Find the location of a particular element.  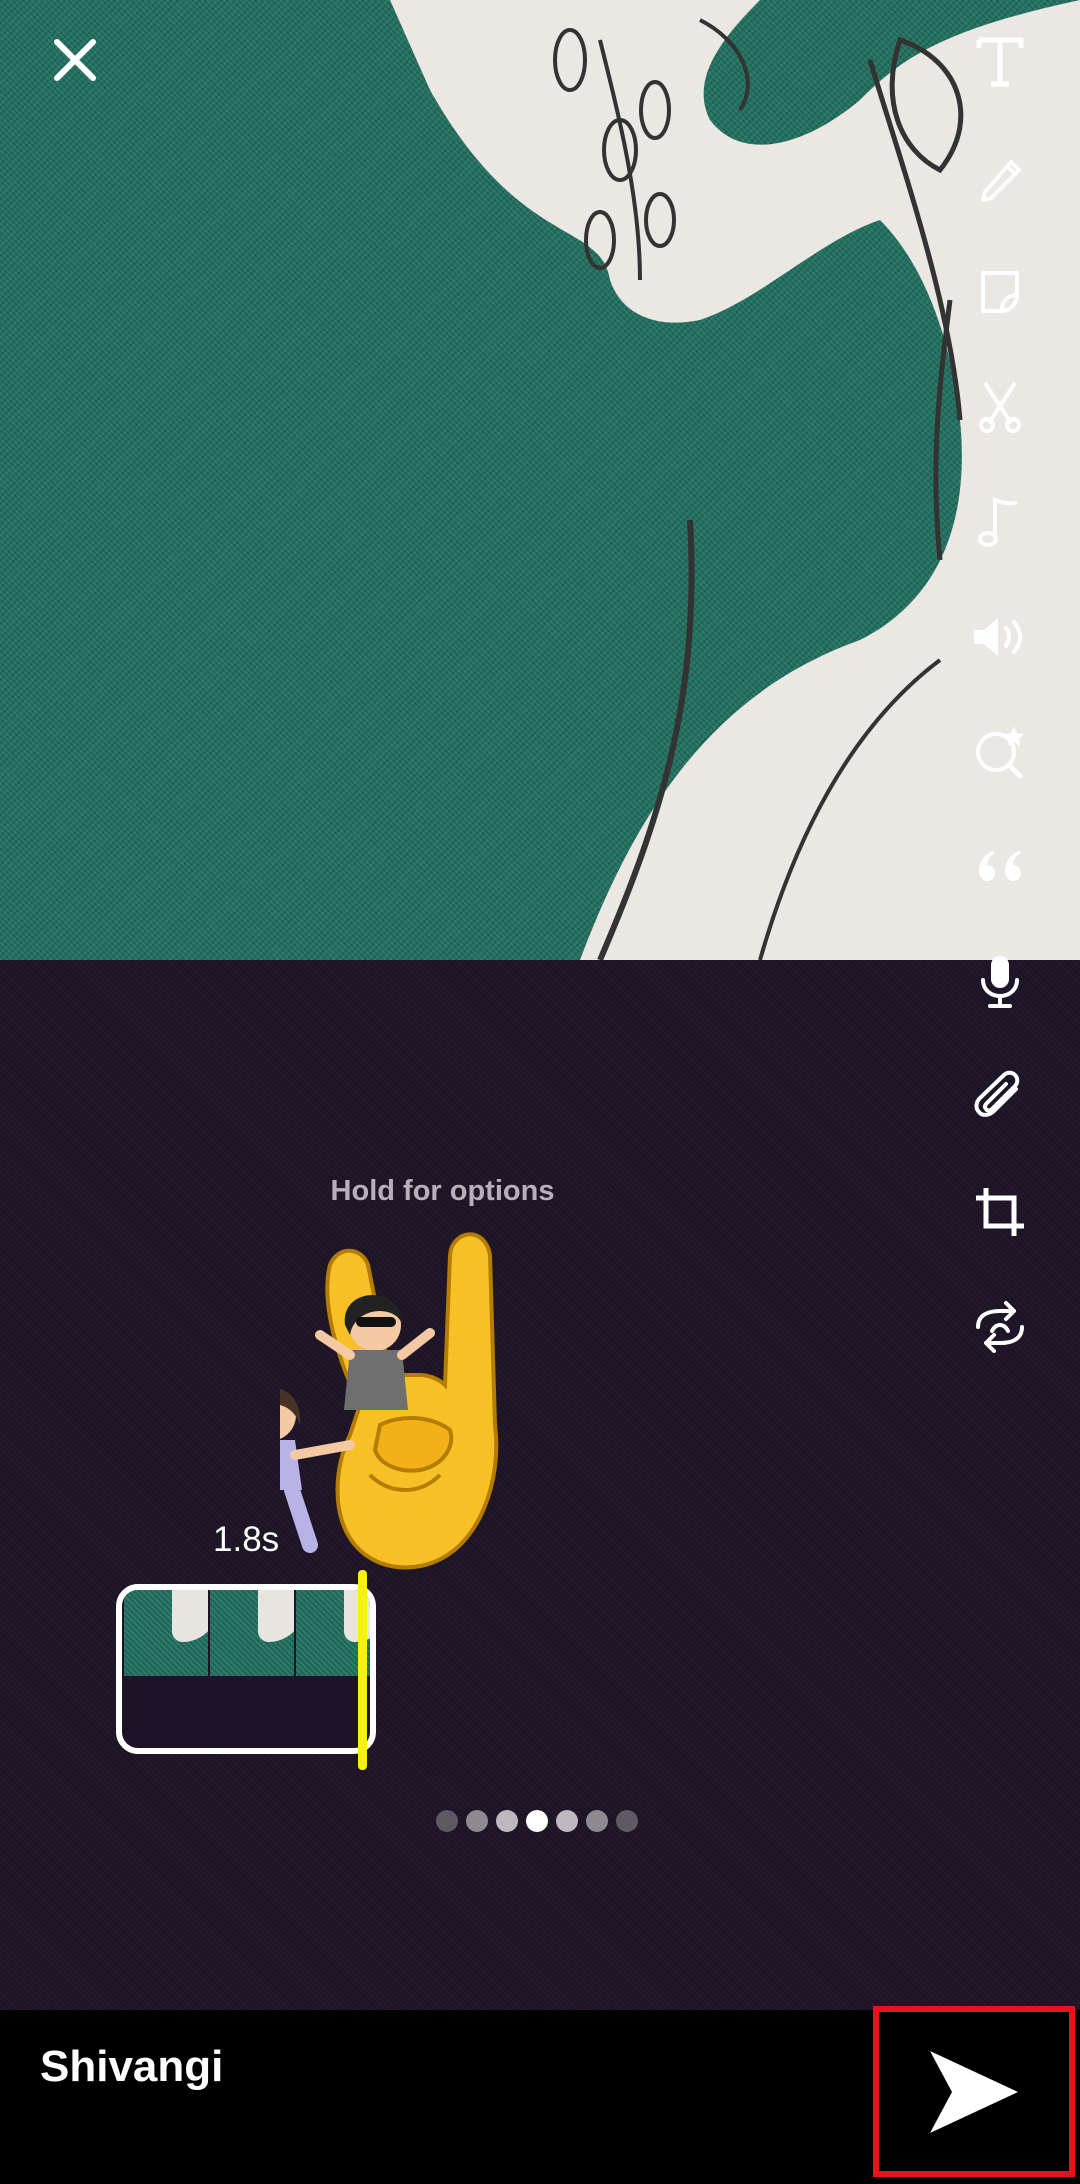

scissors-tool-button is located at coordinates (1000, 407).